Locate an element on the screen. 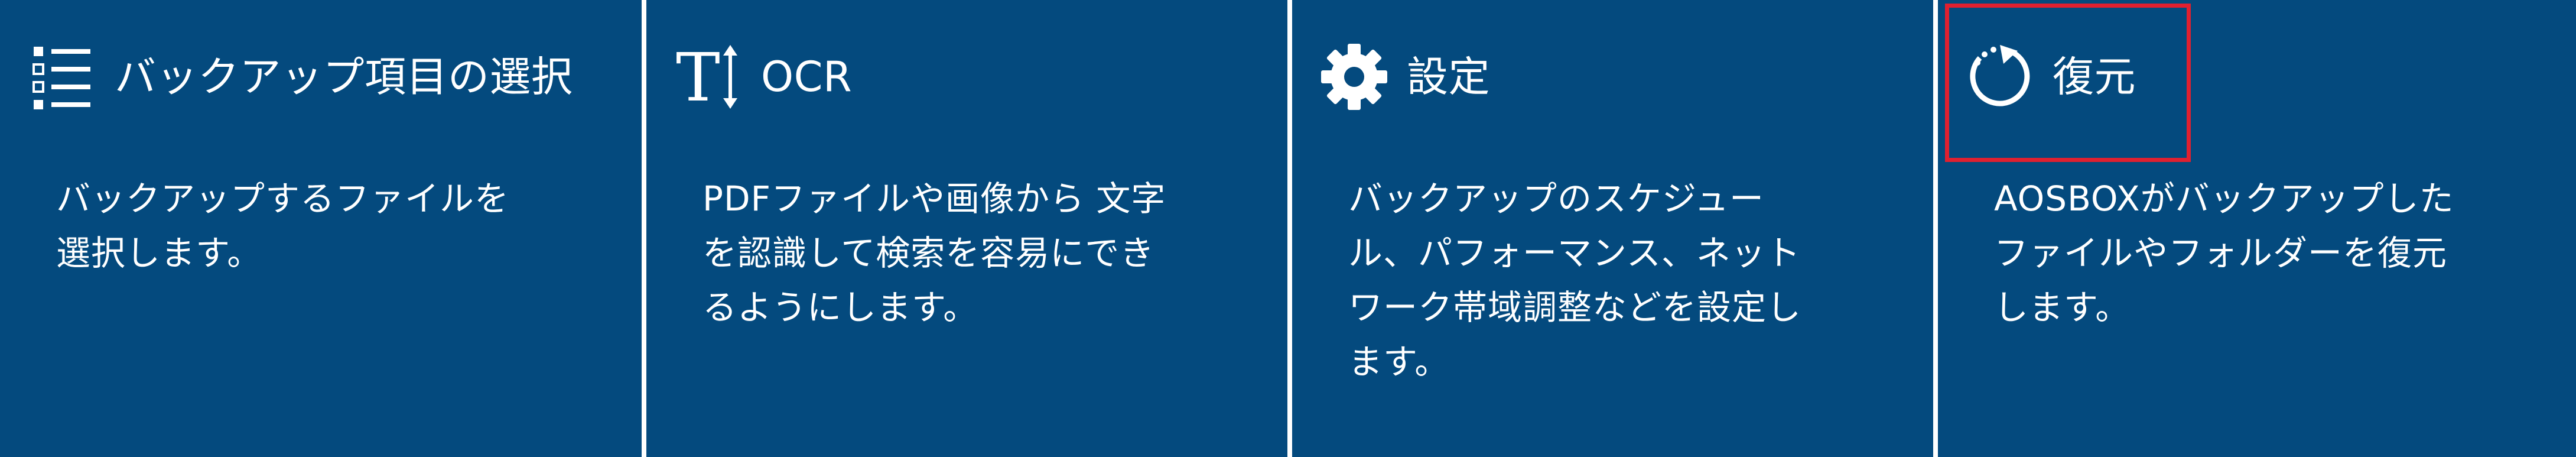 This screenshot has height=457, width=2576. tile-title: 設定 is located at coordinates (1448, 77).